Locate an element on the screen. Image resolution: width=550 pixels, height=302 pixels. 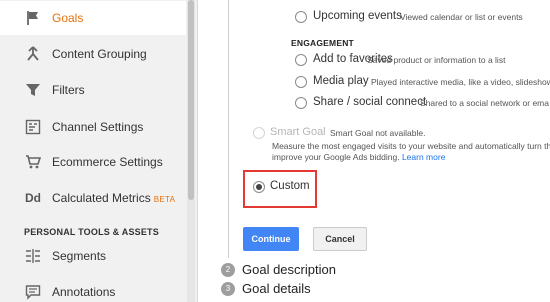
radio-add-to-favorites is located at coordinates (301, 60).